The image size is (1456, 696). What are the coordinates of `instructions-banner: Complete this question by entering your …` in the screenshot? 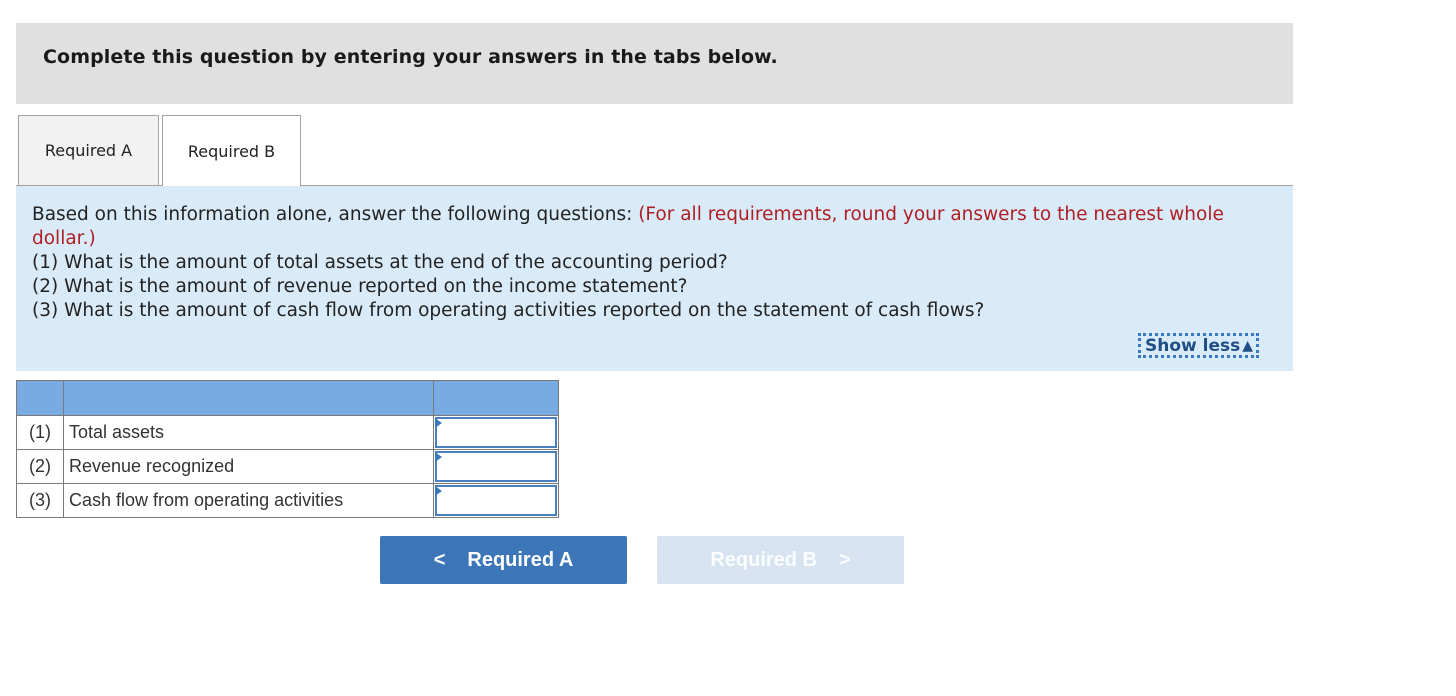 It's located at (654, 63).